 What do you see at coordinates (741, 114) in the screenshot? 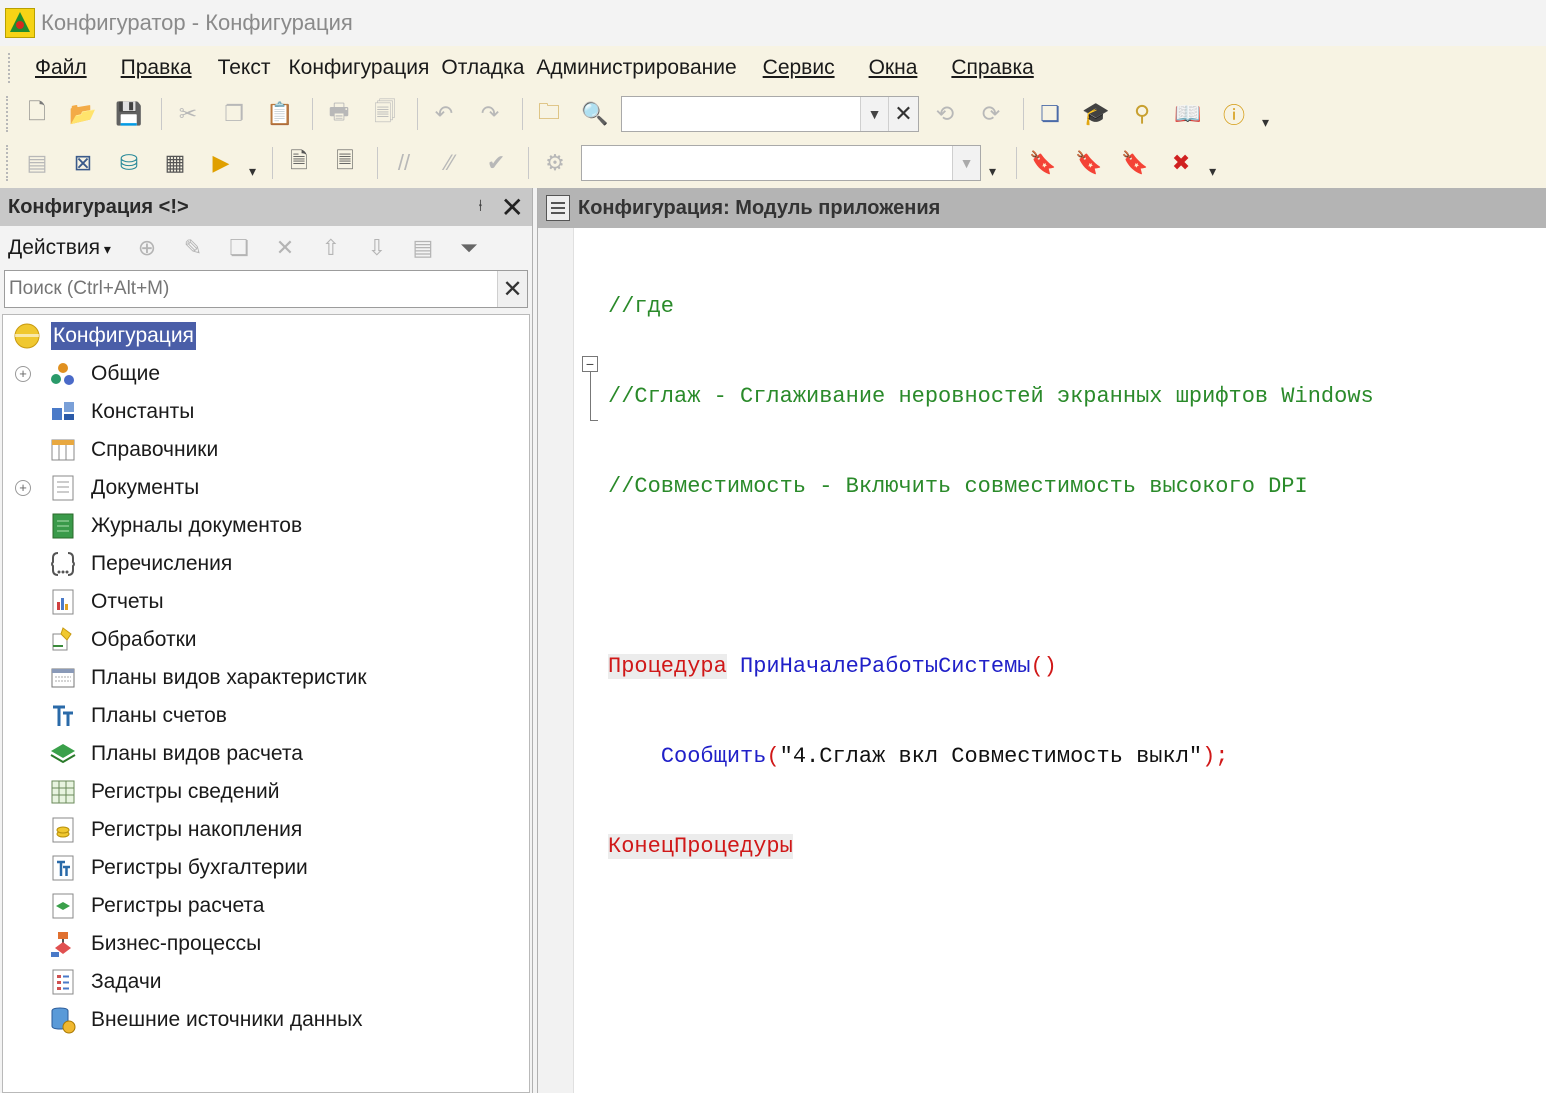
I see `search-combo-input` at bounding box center [741, 114].